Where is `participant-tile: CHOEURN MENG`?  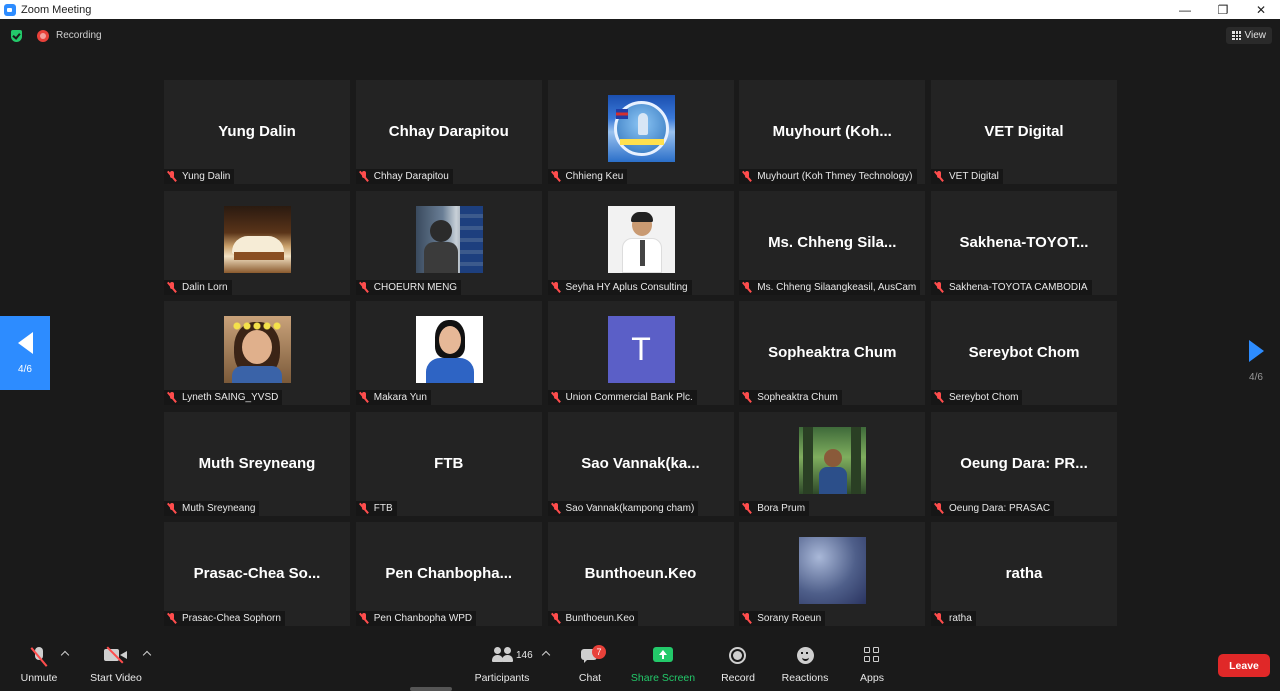 participant-tile: CHOEURN MENG is located at coordinates (448, 242).